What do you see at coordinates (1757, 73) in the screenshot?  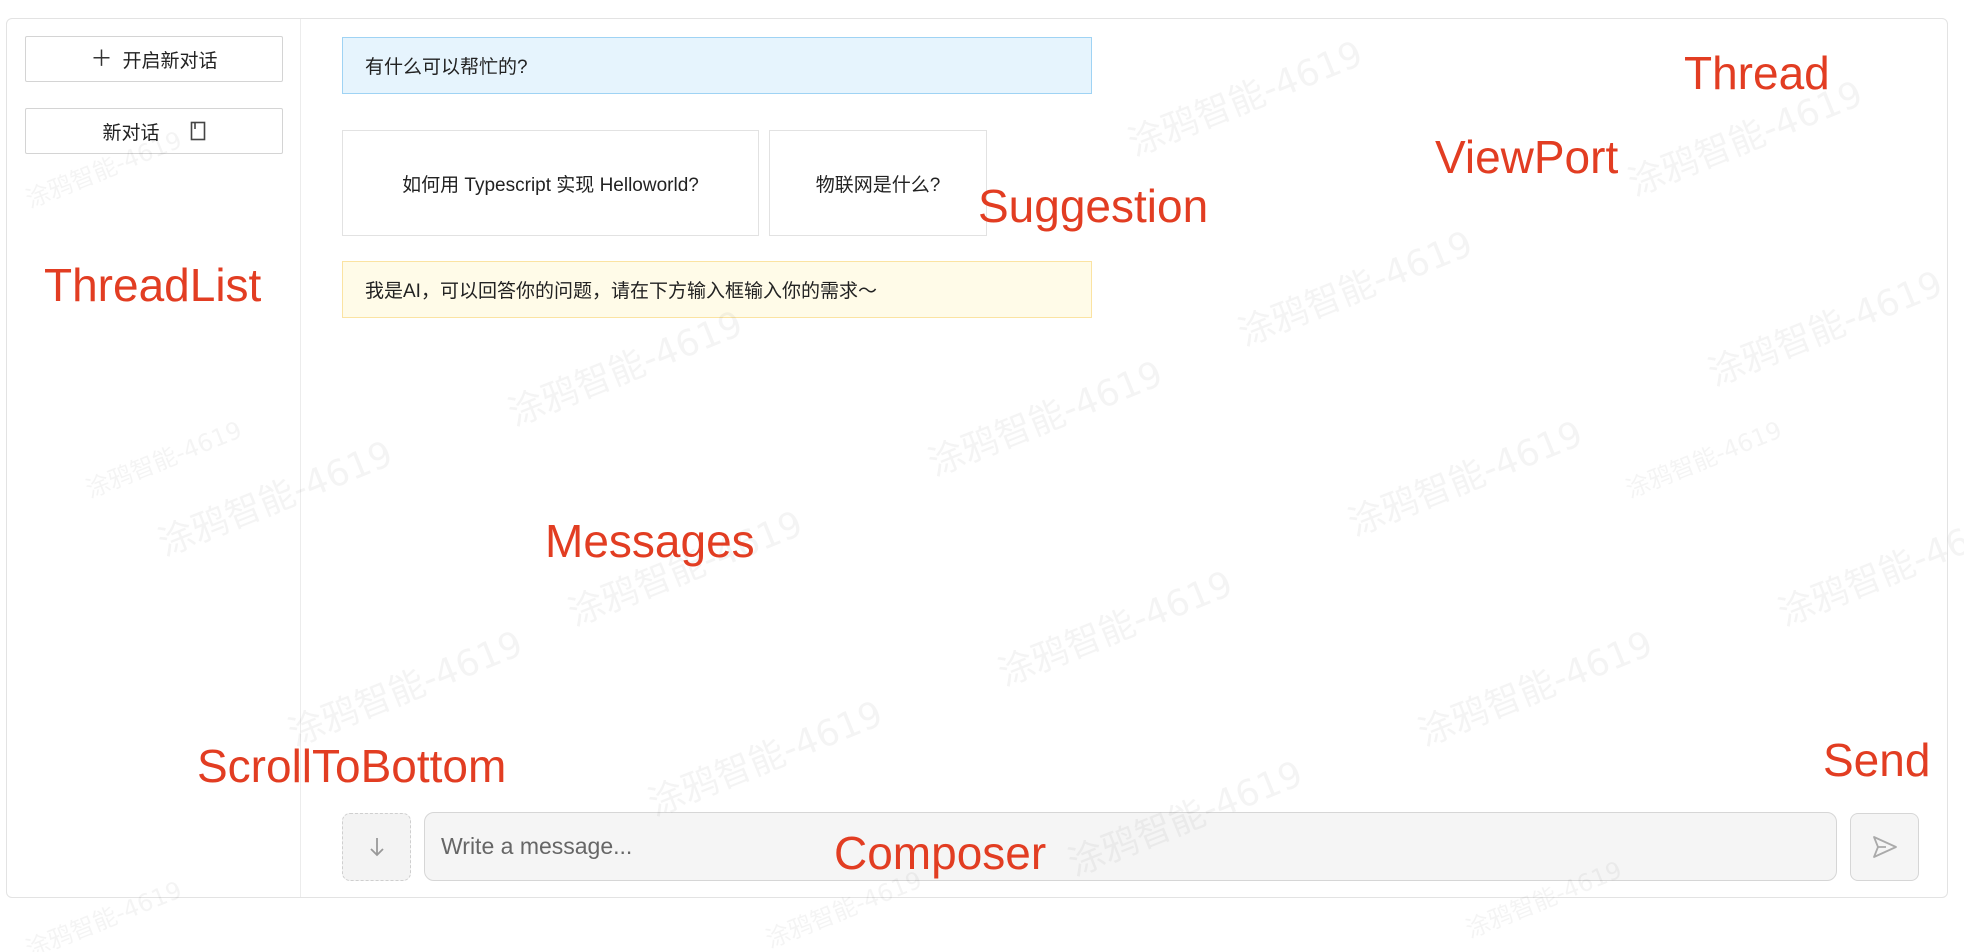 I see `annotation-thread: Thread` at bounding box center [1757, 73].